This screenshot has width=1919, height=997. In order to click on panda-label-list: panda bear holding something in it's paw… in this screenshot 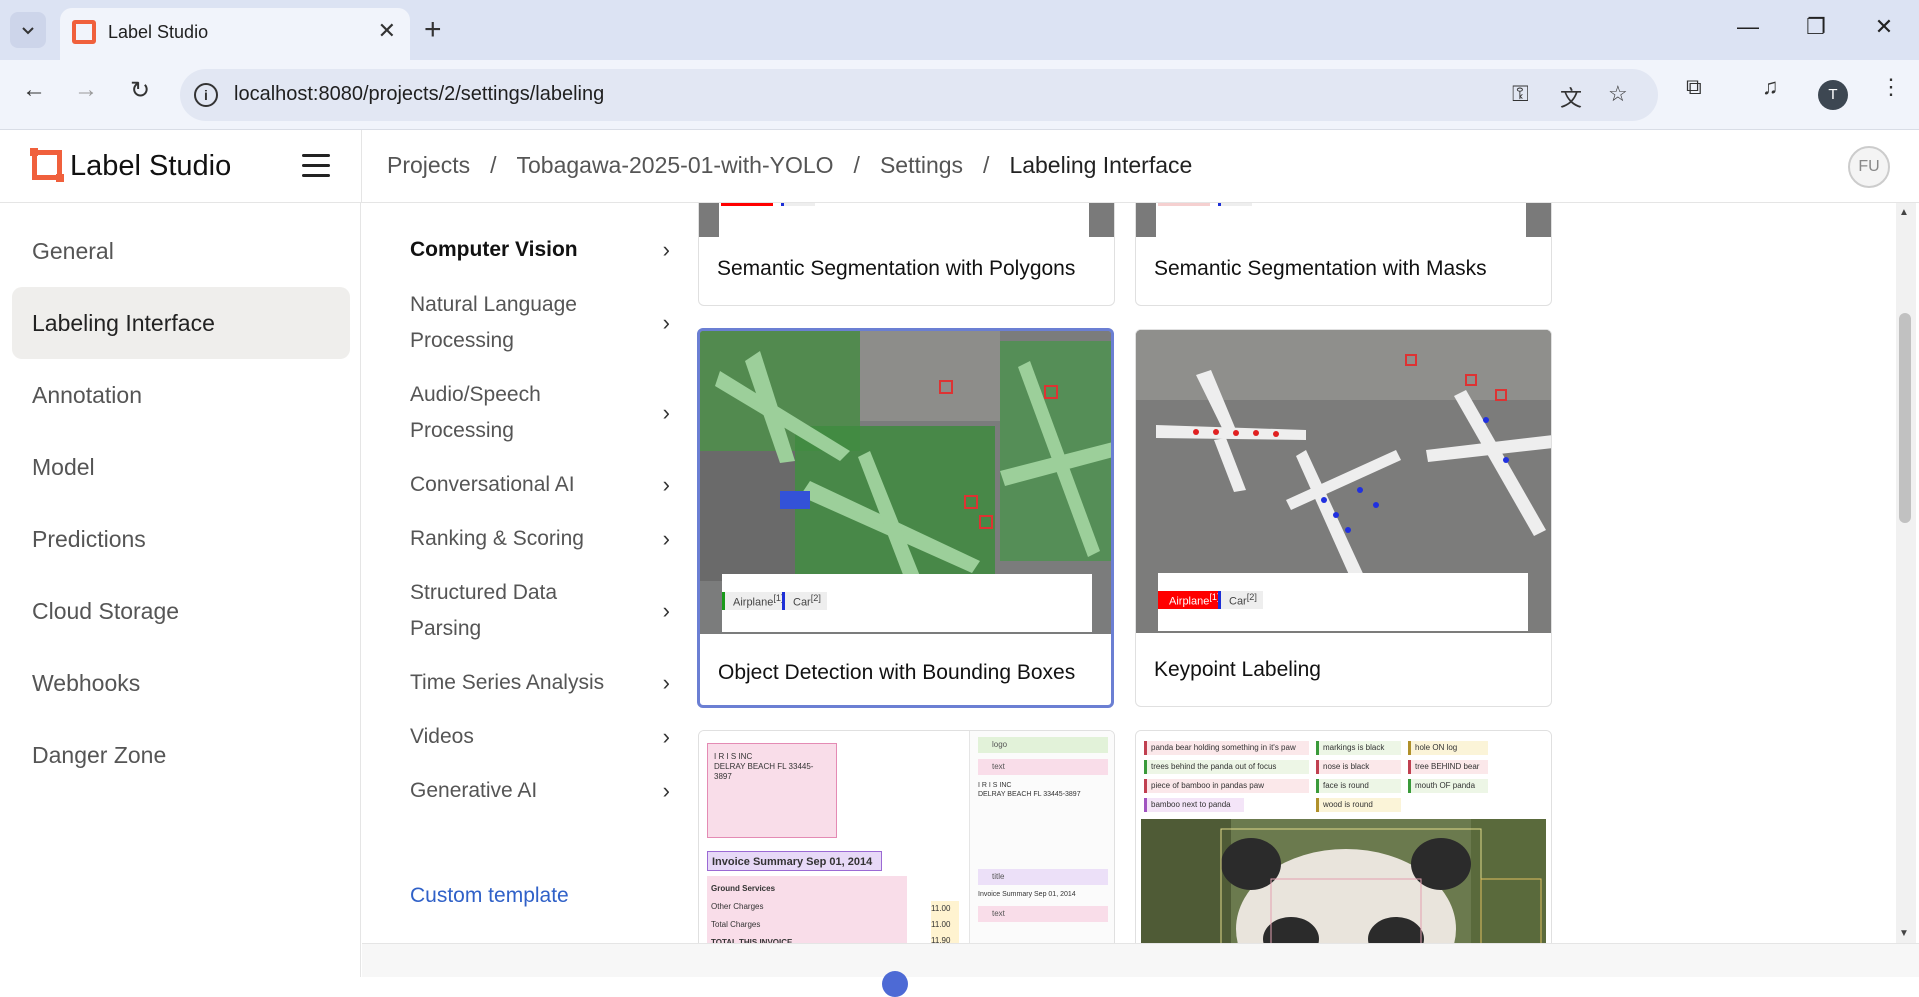, I will do `click(1344, 781)`.